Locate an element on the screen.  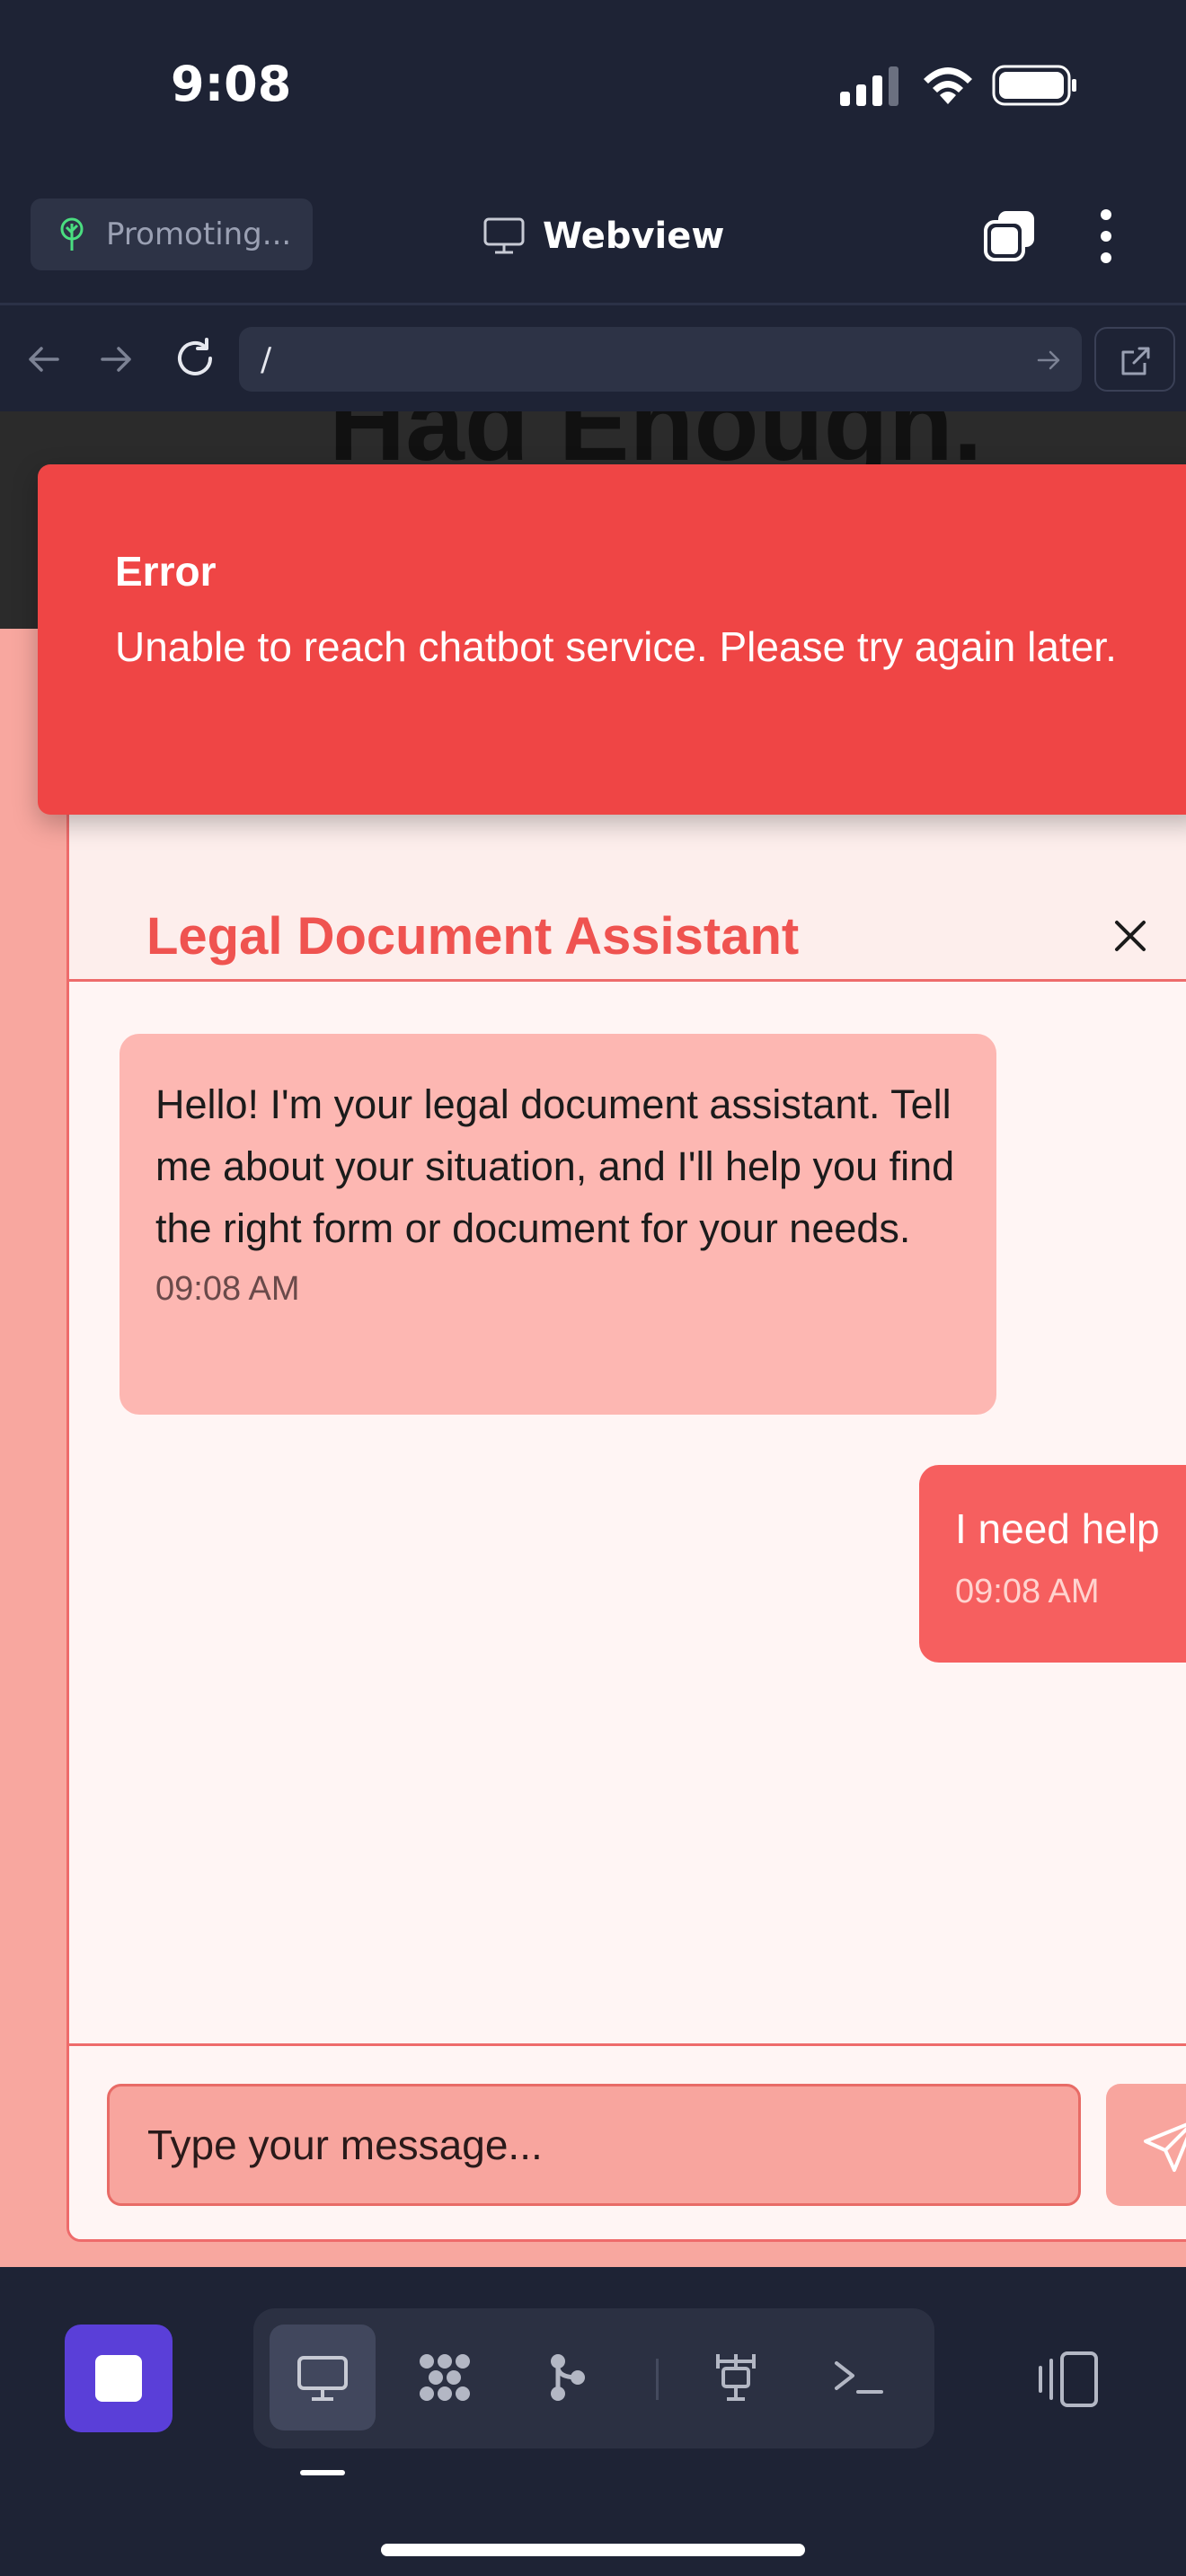
error-title: Error is located at coordinates (166, 571).